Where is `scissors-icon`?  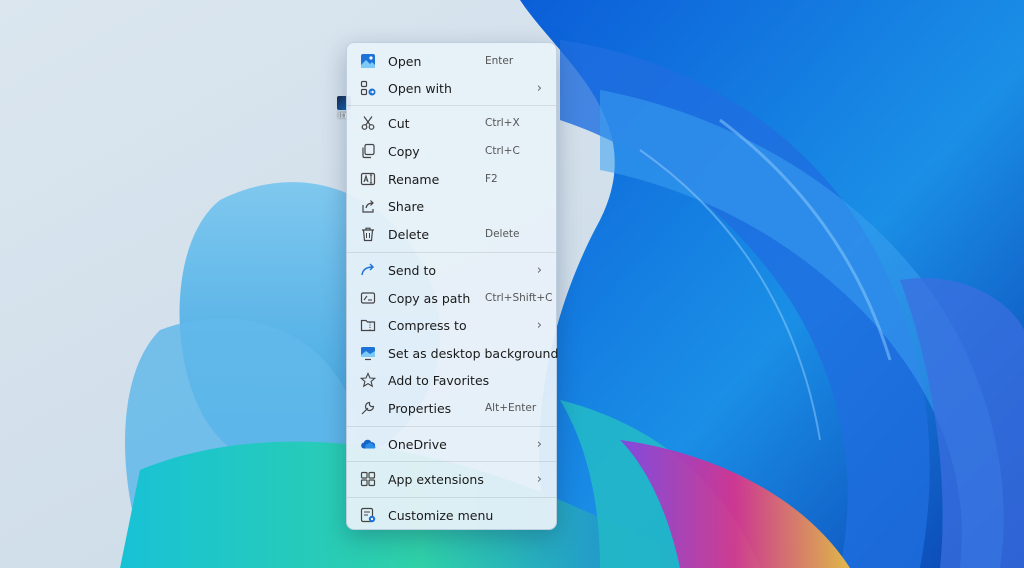
scissors-icon is located at coordinates (368, 123).